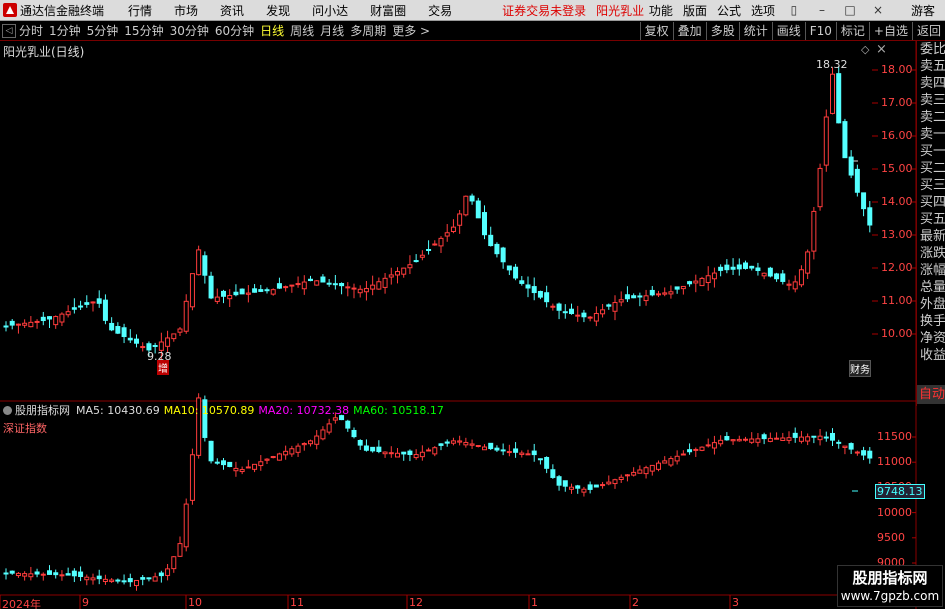  What do you see at coordinates (865, 49) in the screenshot?
I see `diamond-icon: ◇` at bounding box center [865, 49].